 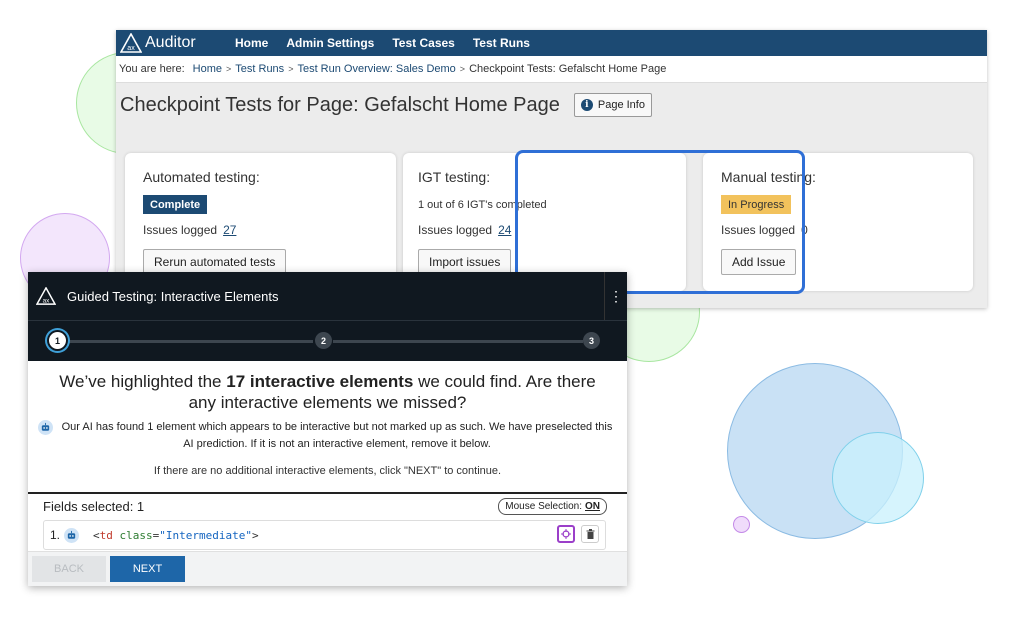 I want to click on logo-text: Auditor, so click(x=170, y=42).